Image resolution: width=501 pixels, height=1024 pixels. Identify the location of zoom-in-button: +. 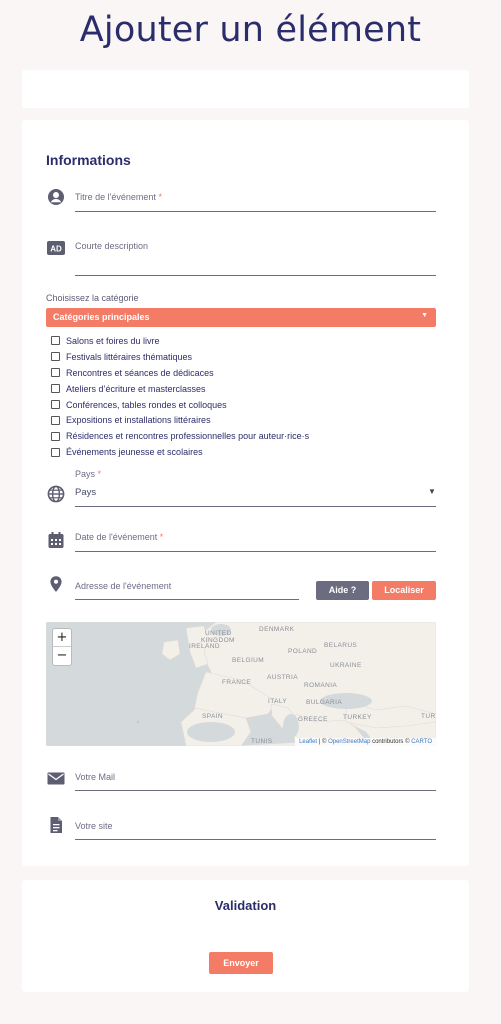
(62, 638).